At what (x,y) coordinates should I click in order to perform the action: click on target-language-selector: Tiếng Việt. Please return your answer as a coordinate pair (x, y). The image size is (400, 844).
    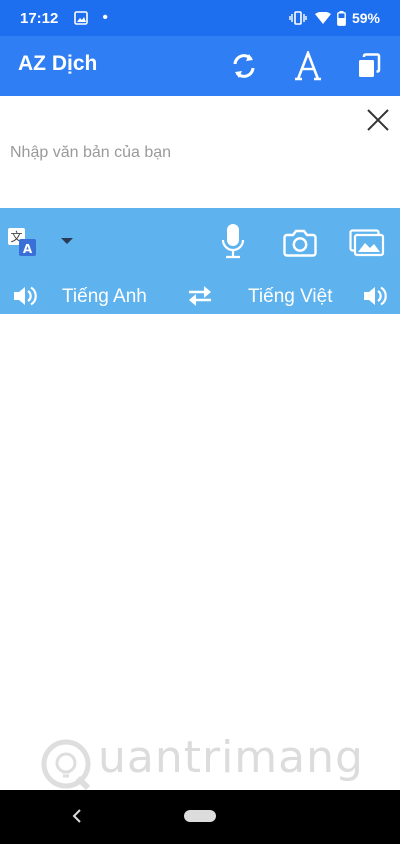
    Looking at the image, I should click on (290, 297).